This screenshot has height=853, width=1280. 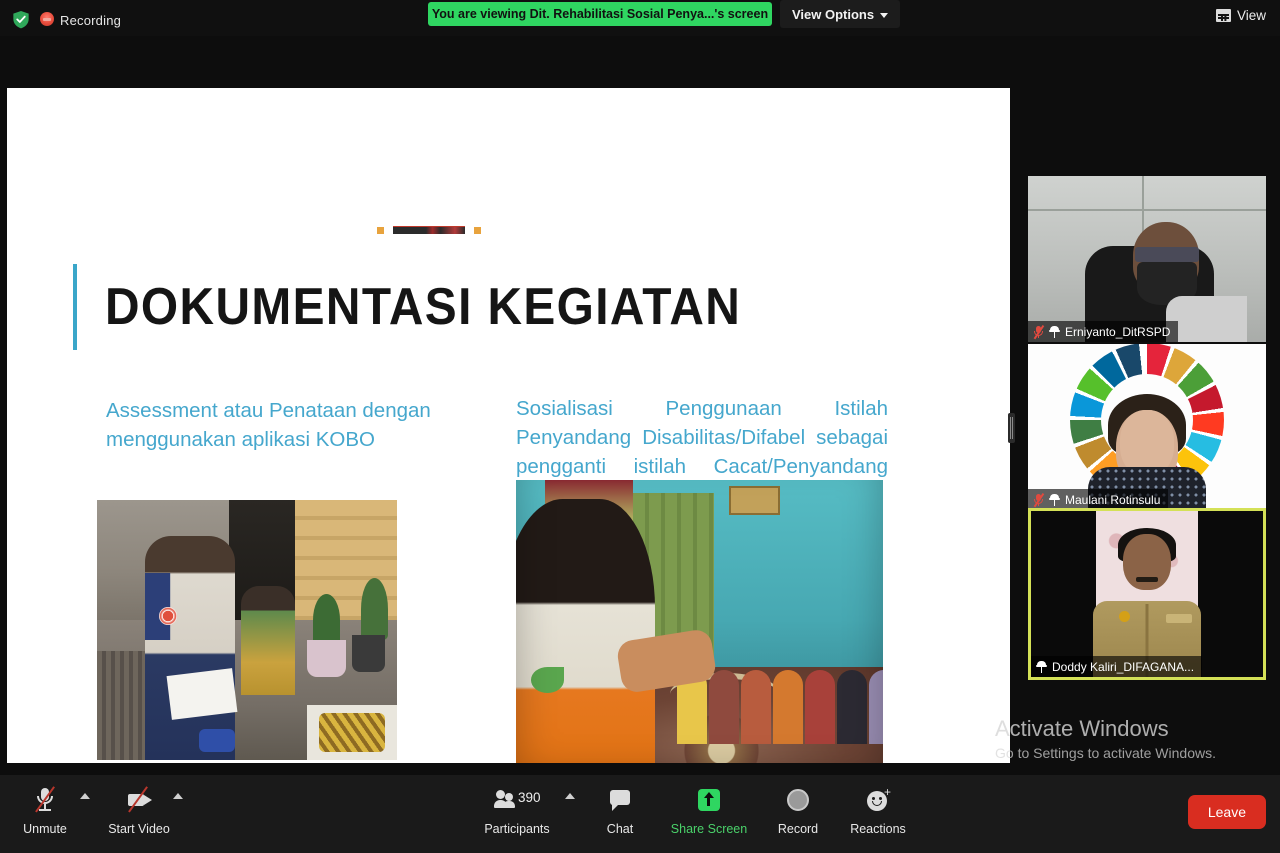 I want to click on slide-decoration, so click(x=429, y=230).